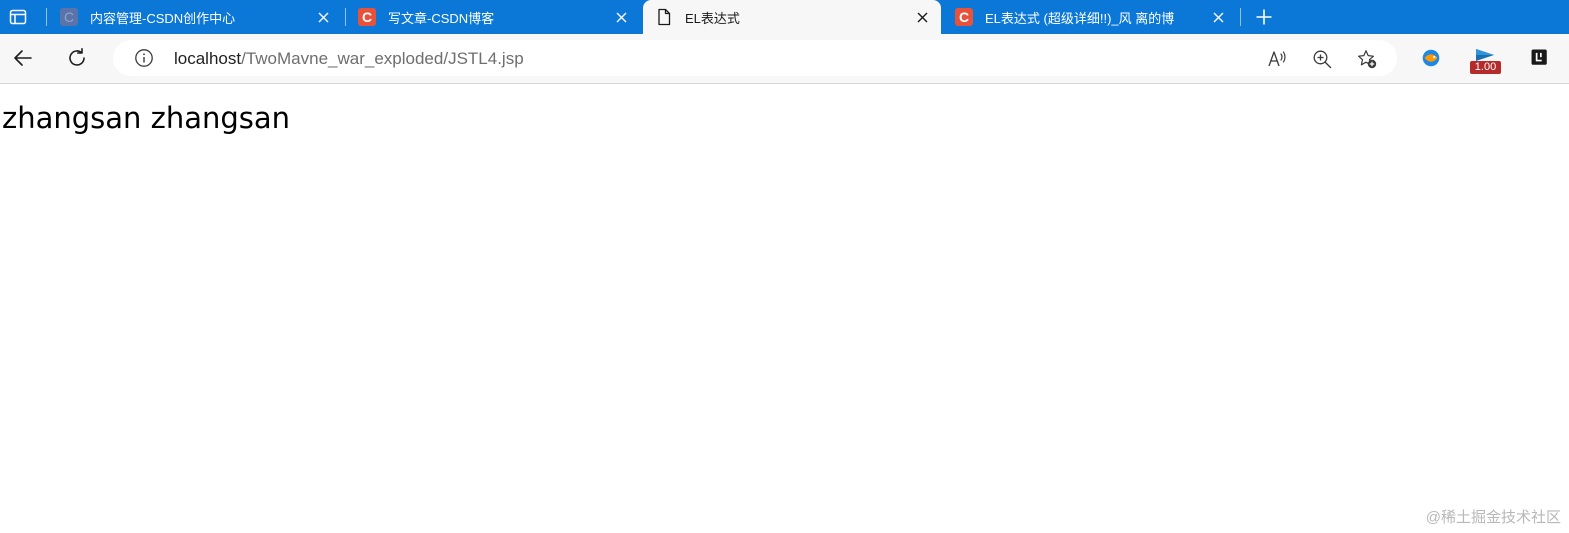 The image size is (1569, 533). I want to click on tab-actions-icon, so click(18, 17).